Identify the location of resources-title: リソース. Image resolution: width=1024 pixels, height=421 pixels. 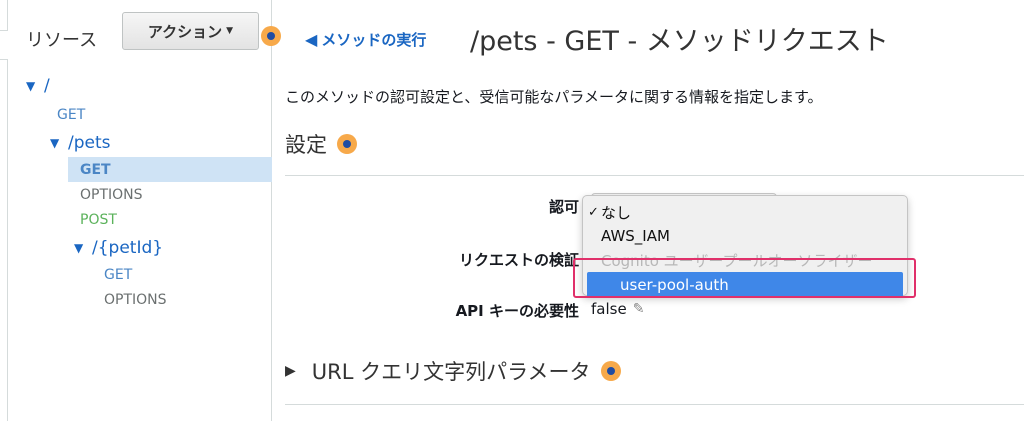
(62, 40).